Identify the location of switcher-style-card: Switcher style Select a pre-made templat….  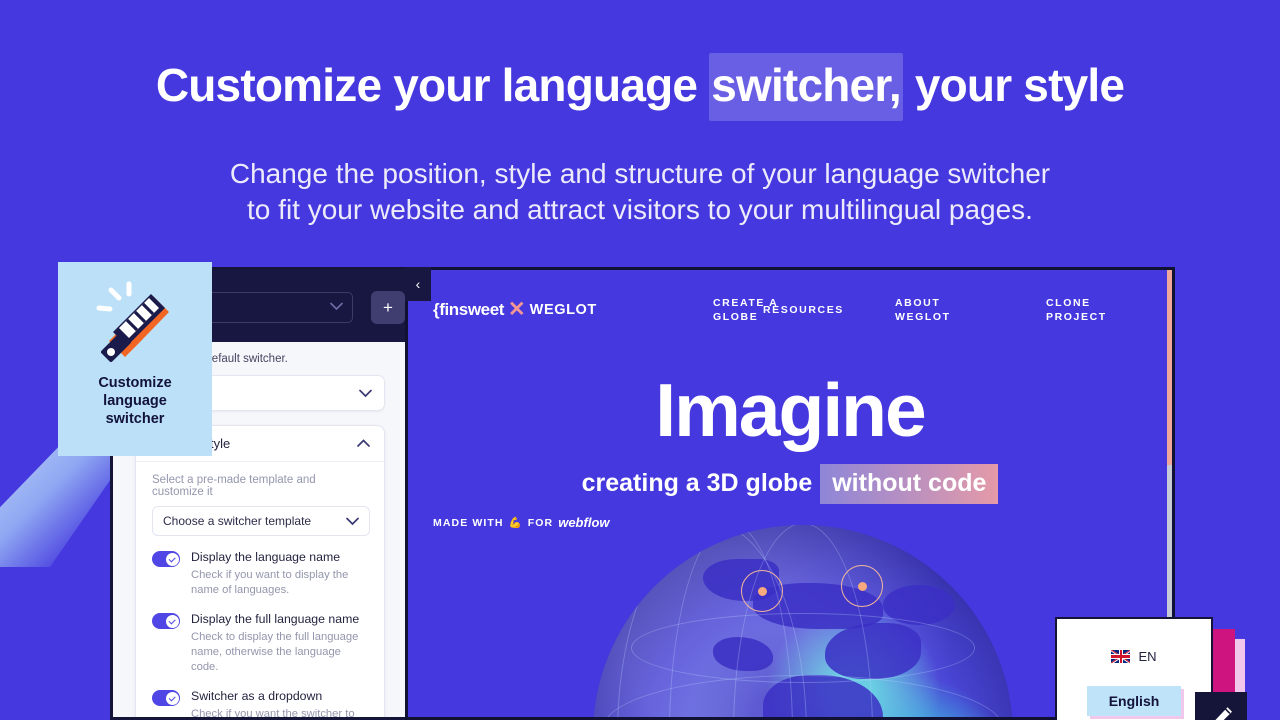
(260, 572).